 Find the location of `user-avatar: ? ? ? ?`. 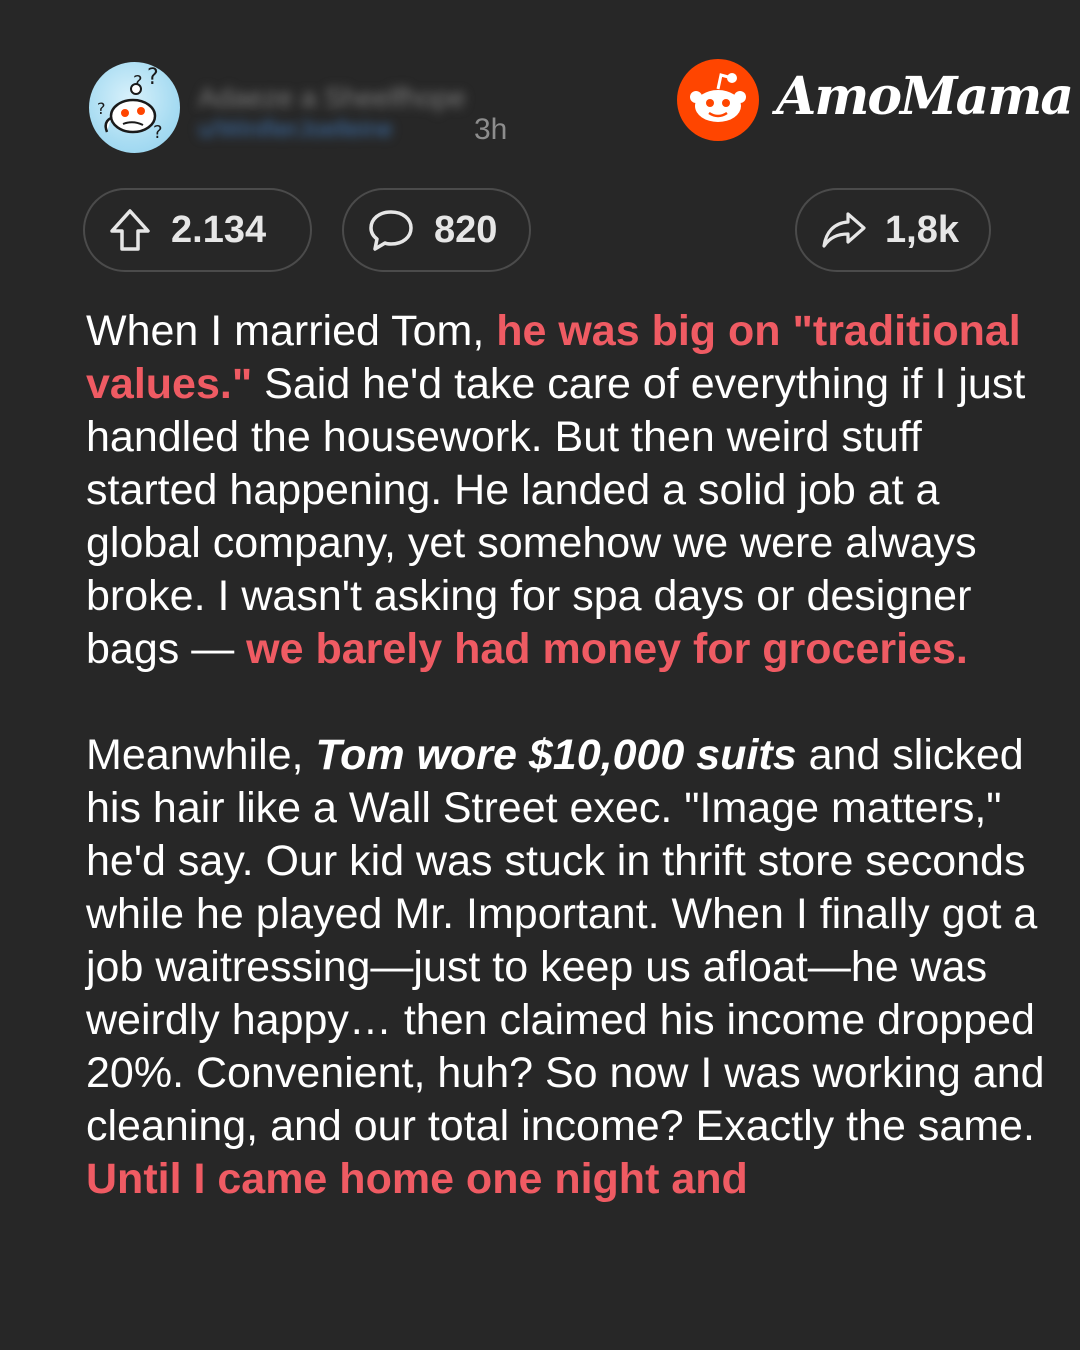

user-avatar: ? ? ? ? is located at coordinates (134, 107).